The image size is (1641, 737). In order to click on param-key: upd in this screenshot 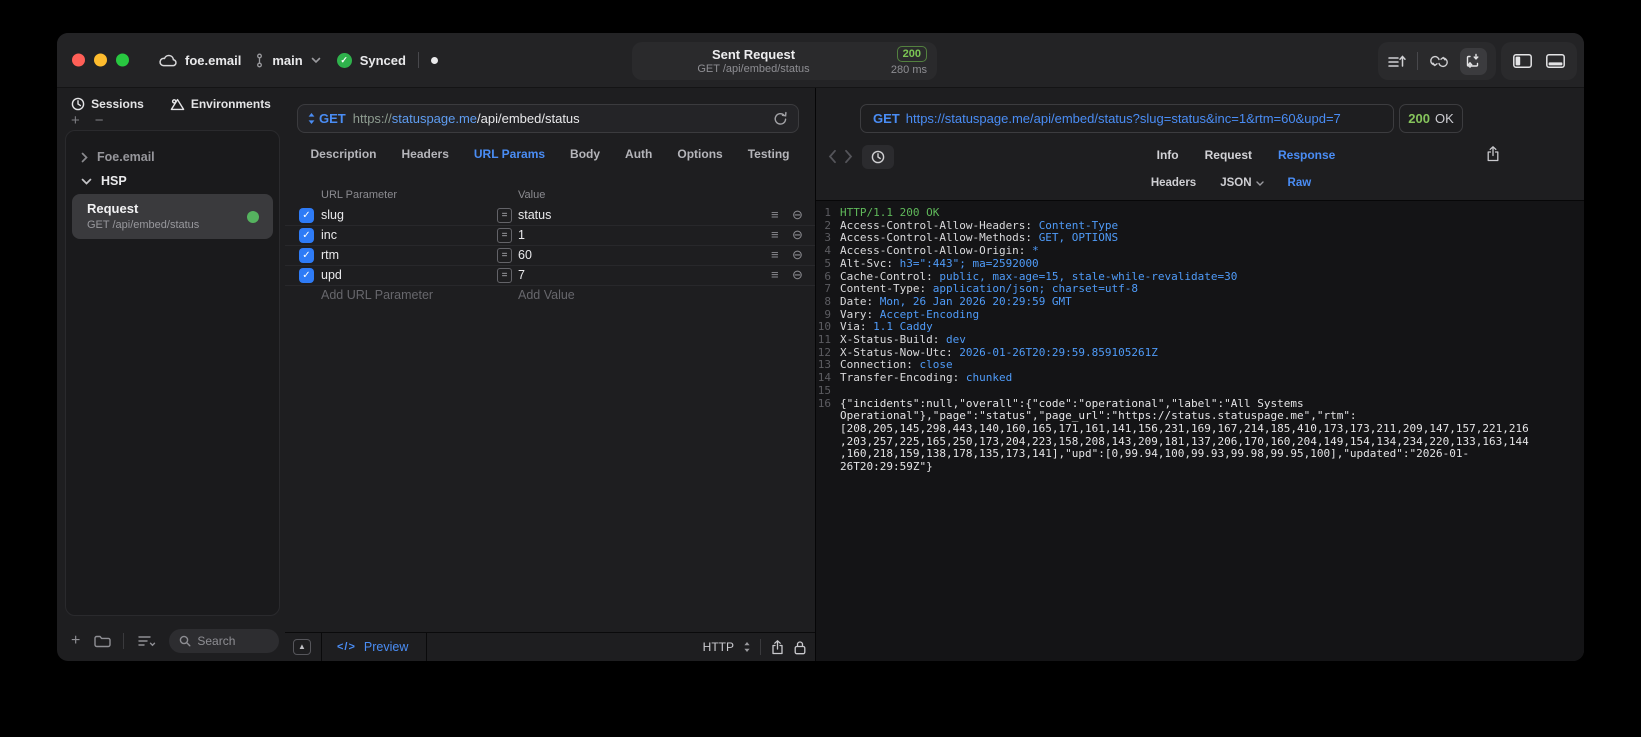, I will do `click(331, 275)`.